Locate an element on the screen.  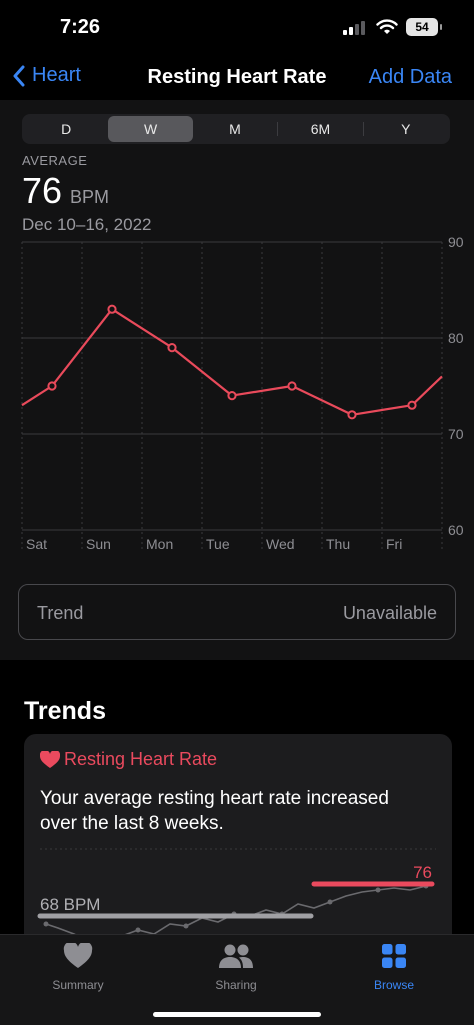
status-time: 7:26 is located at coordinates (80, 27).